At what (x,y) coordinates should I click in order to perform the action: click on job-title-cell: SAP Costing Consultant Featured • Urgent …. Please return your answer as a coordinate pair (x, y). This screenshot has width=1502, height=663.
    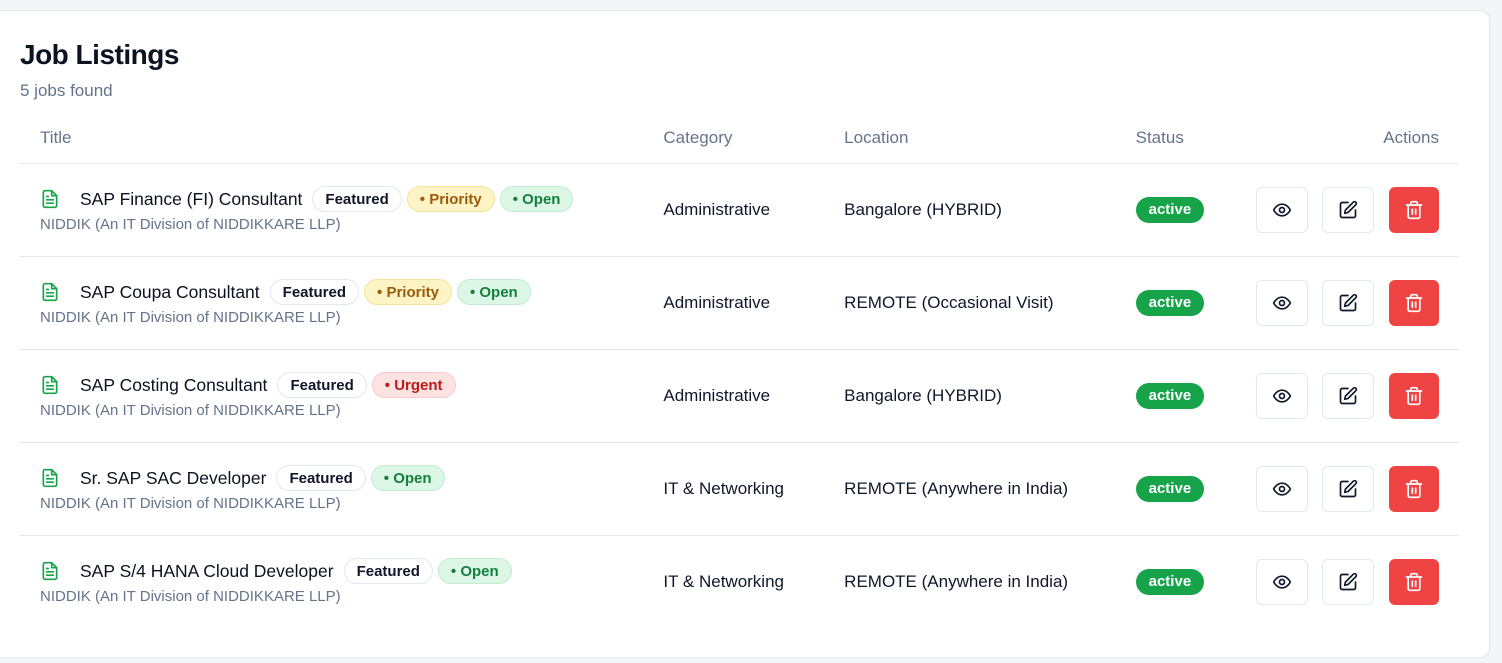
    Looking at the image, I should click on (342, 396).